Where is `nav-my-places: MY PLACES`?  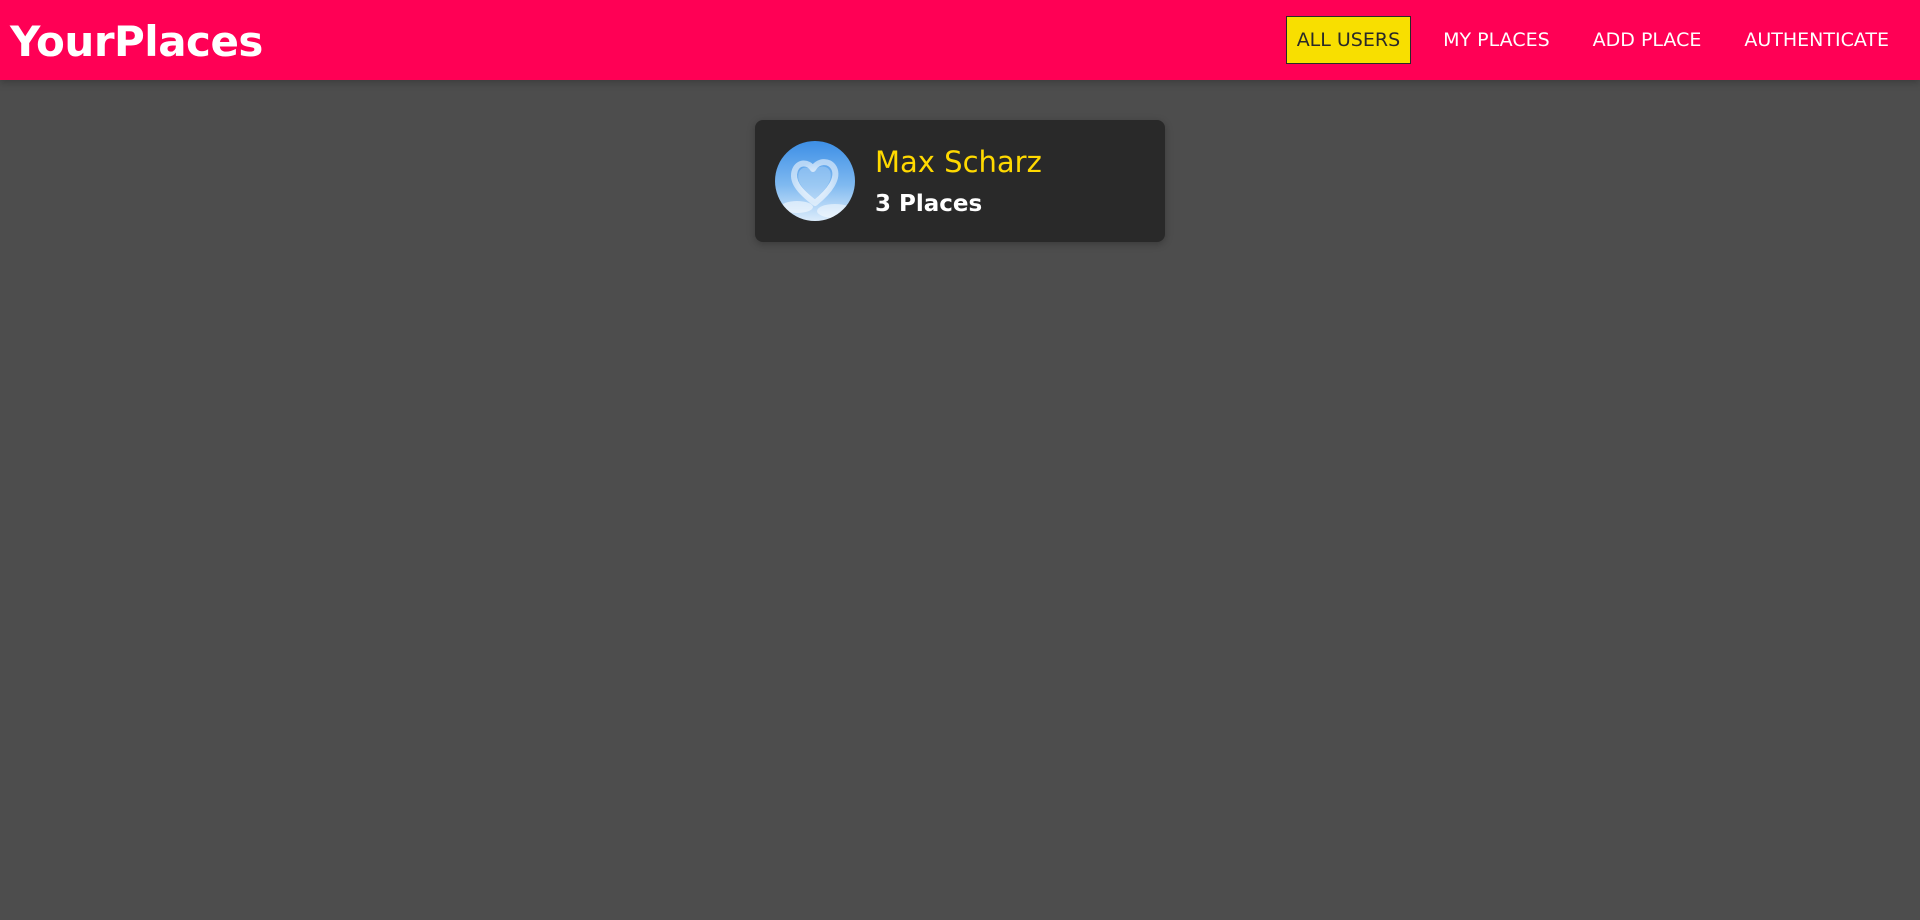 nav-my-places: MY PLACES is located at coordinates (1496, 40).